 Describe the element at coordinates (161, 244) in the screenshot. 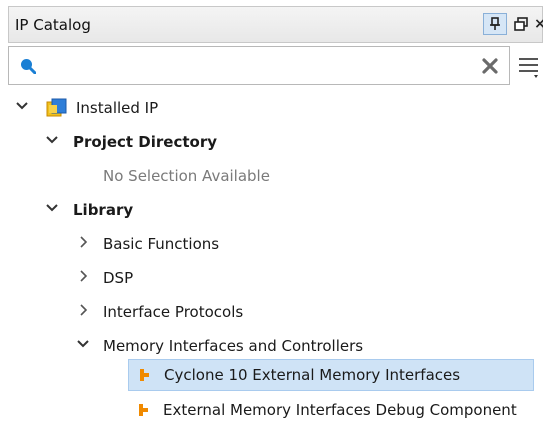

I see `tree-label: Basic Functions` at that location.